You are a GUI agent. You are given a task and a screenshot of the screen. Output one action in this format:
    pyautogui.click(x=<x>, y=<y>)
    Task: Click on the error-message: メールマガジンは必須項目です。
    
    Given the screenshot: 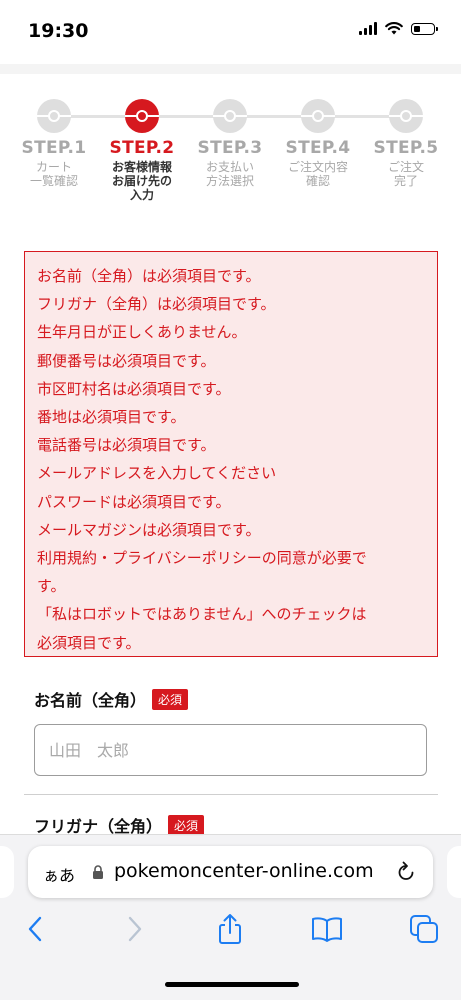 What is the action you would take?
    pyautogui.click(x=149, y=529)
    